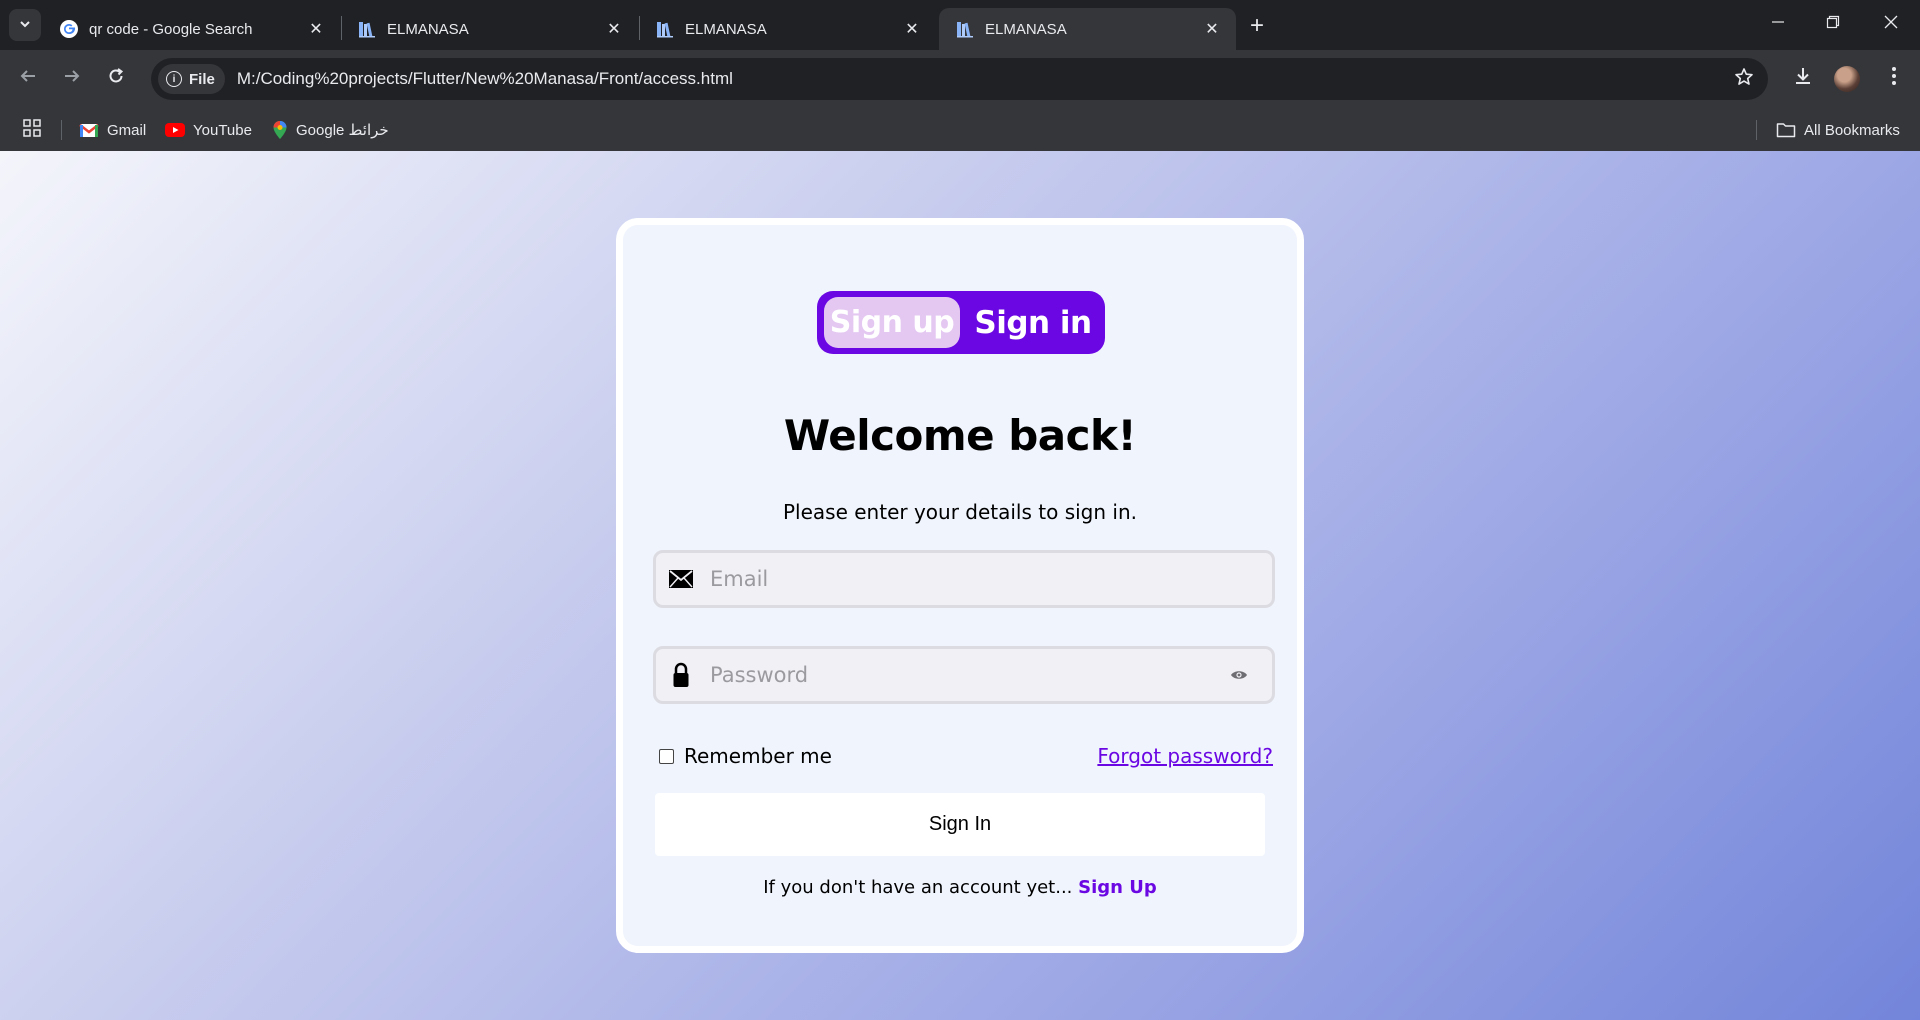  What do you see at coordinates (1117, 887) in the screenshot?
I see `signup-link: Sign Up` at bounding box center [1117, 887].